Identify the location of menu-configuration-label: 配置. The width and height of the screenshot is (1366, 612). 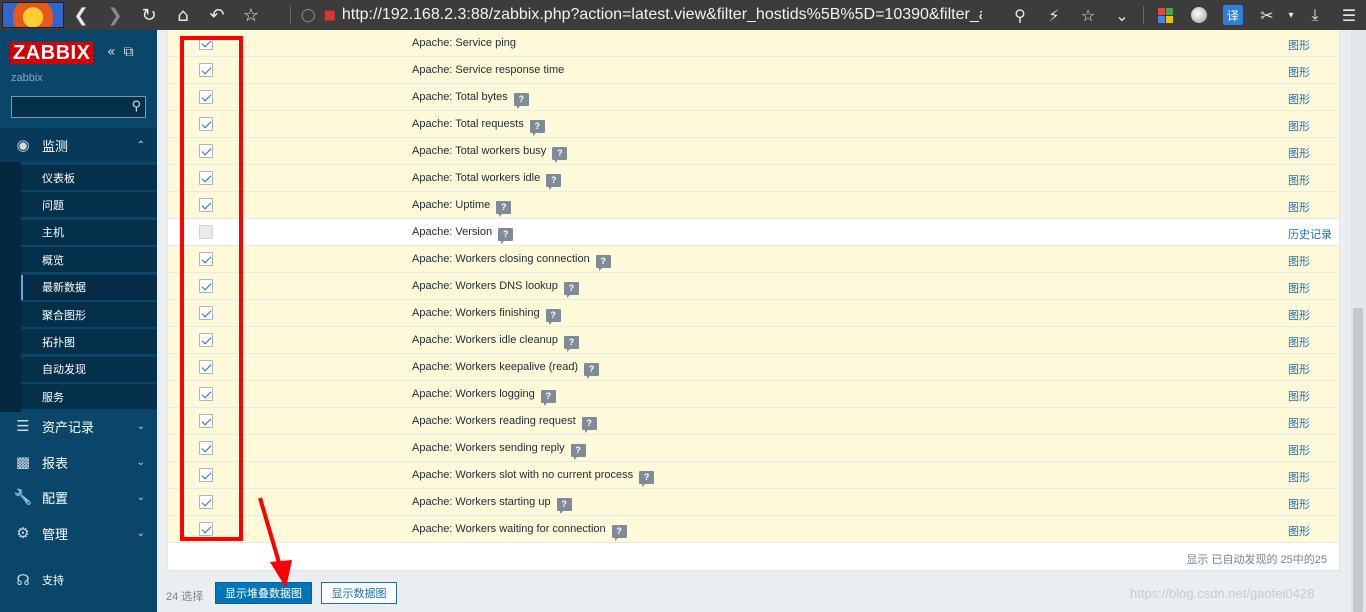
(55, 499).